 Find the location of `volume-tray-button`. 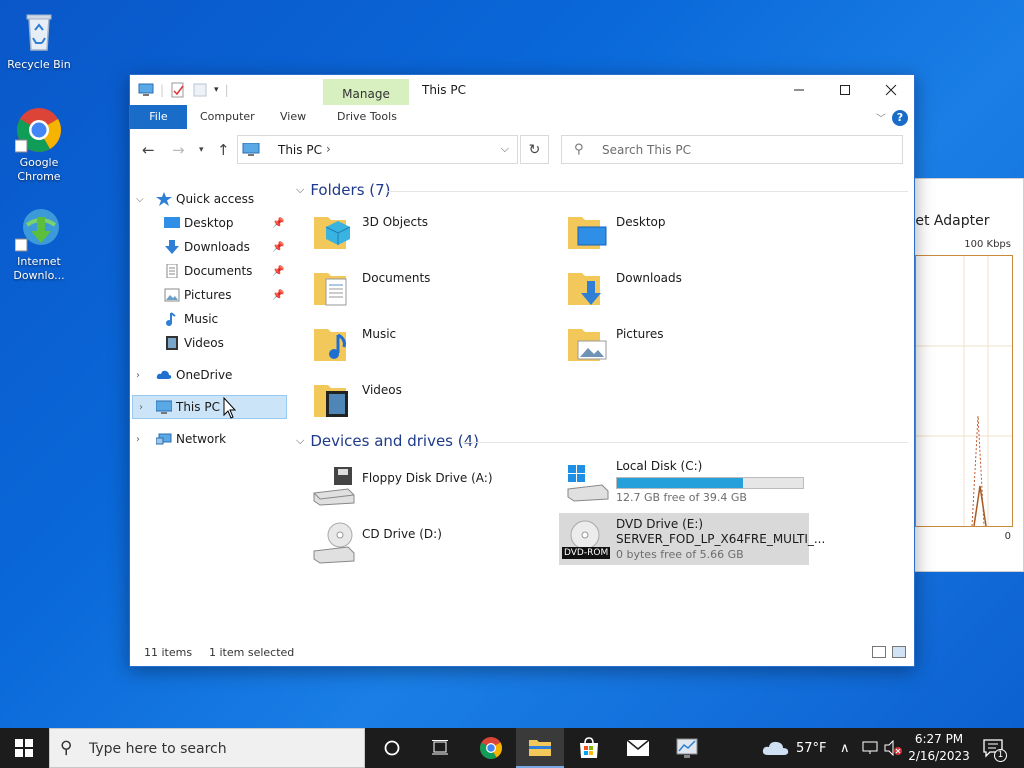

volume-tray-button is located at coordinates (893, 748).